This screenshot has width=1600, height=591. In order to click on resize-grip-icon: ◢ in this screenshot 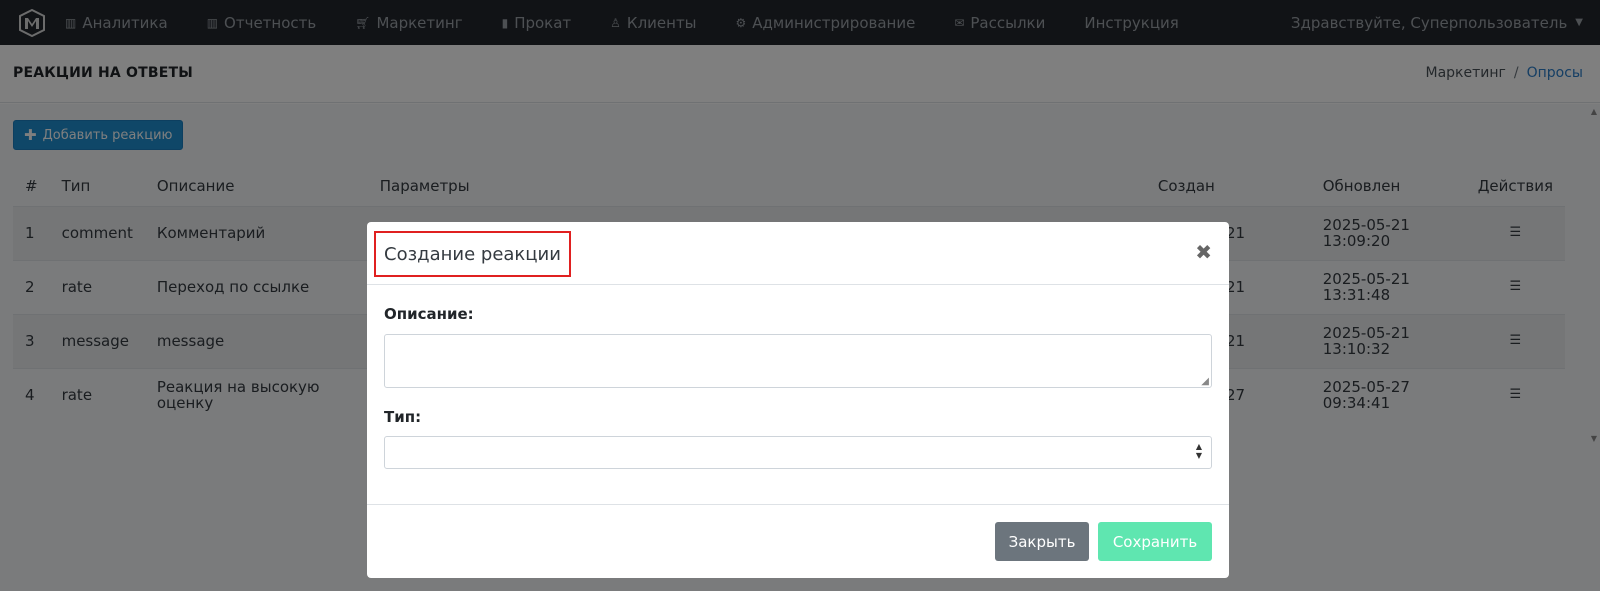, I will do `click(1205, 381)`.